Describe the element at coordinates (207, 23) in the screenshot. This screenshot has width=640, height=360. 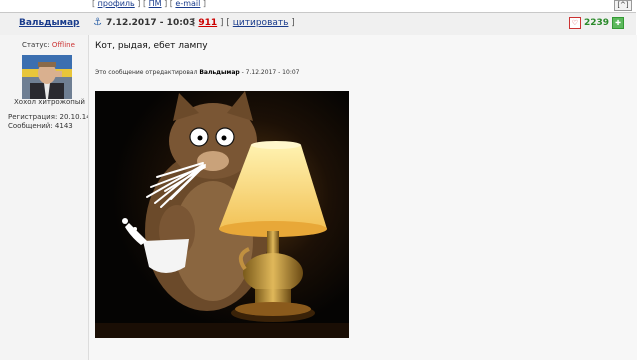
I see `post-number-link: 911` at that location.